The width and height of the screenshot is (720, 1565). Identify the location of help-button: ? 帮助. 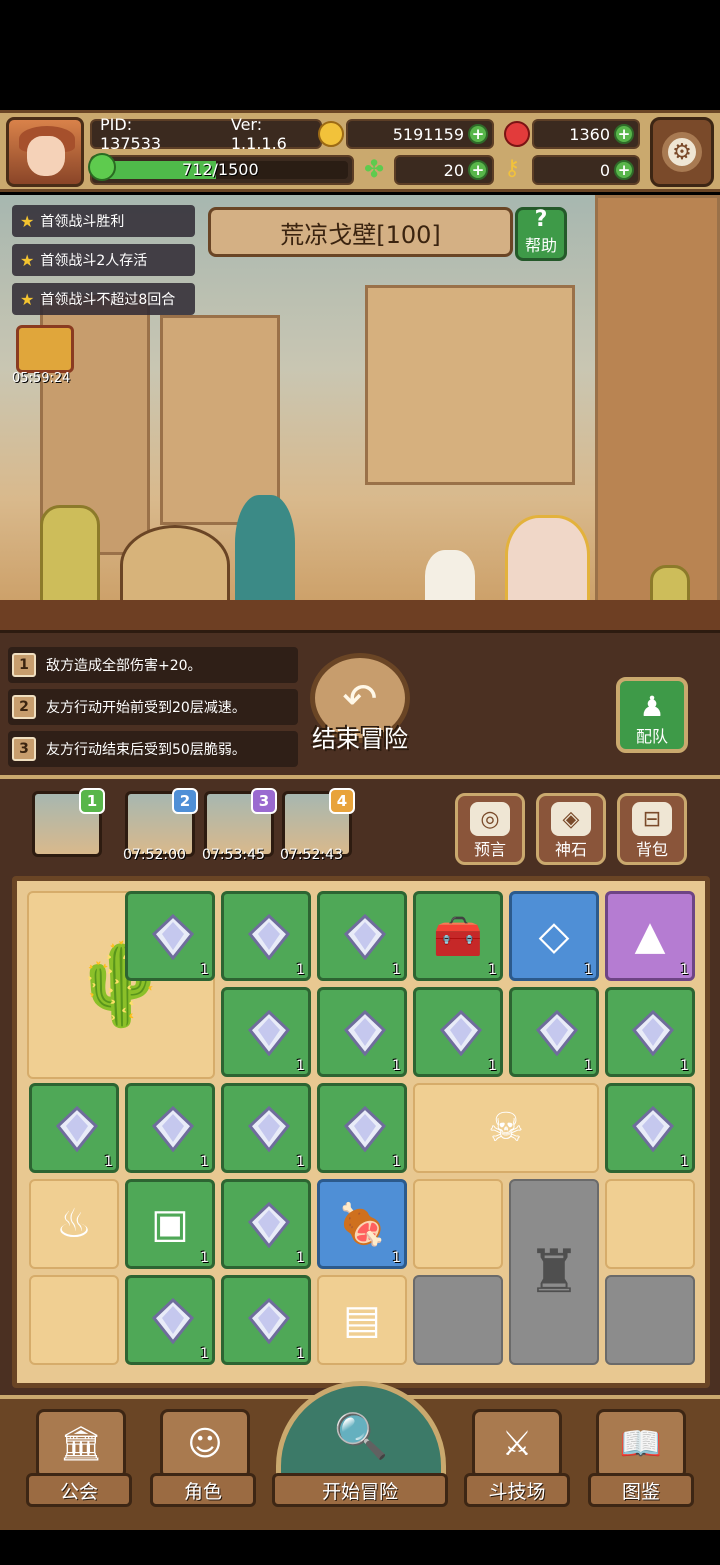
(541, 234).